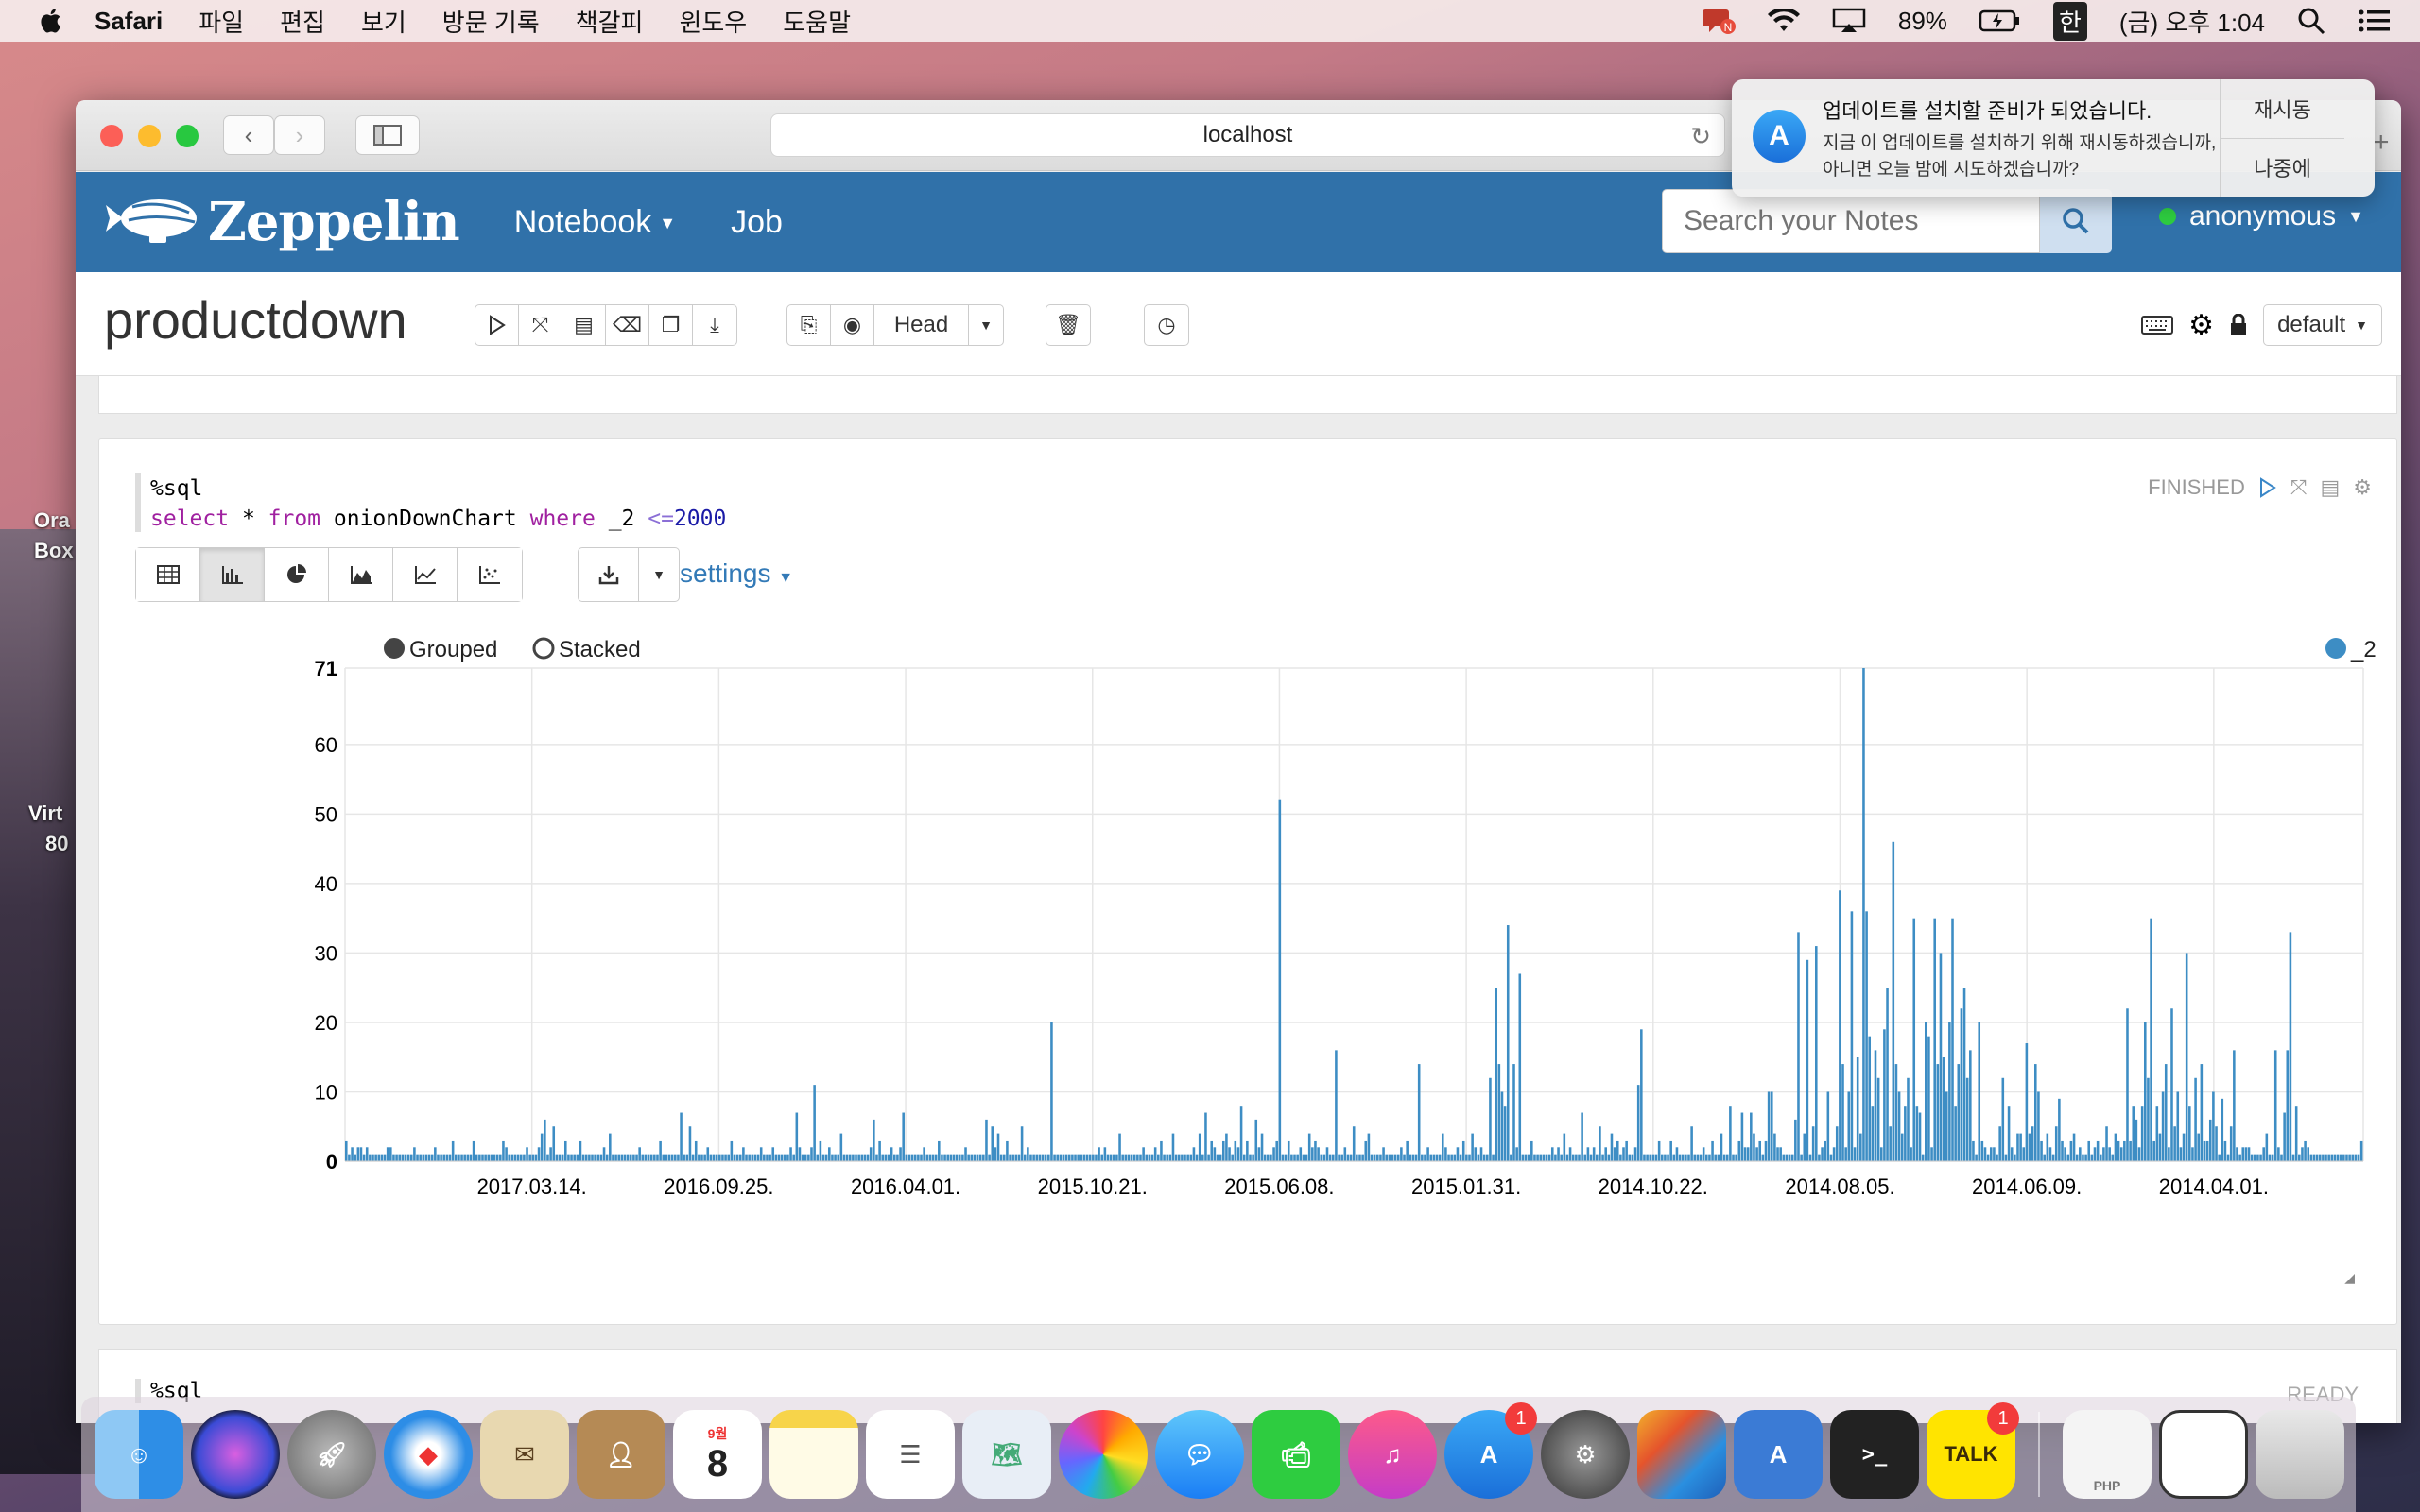  What do you see at coordinates (2157, 325) in the screenshot?
I see `keyboard-icon` at bounding box center [2157, 325].